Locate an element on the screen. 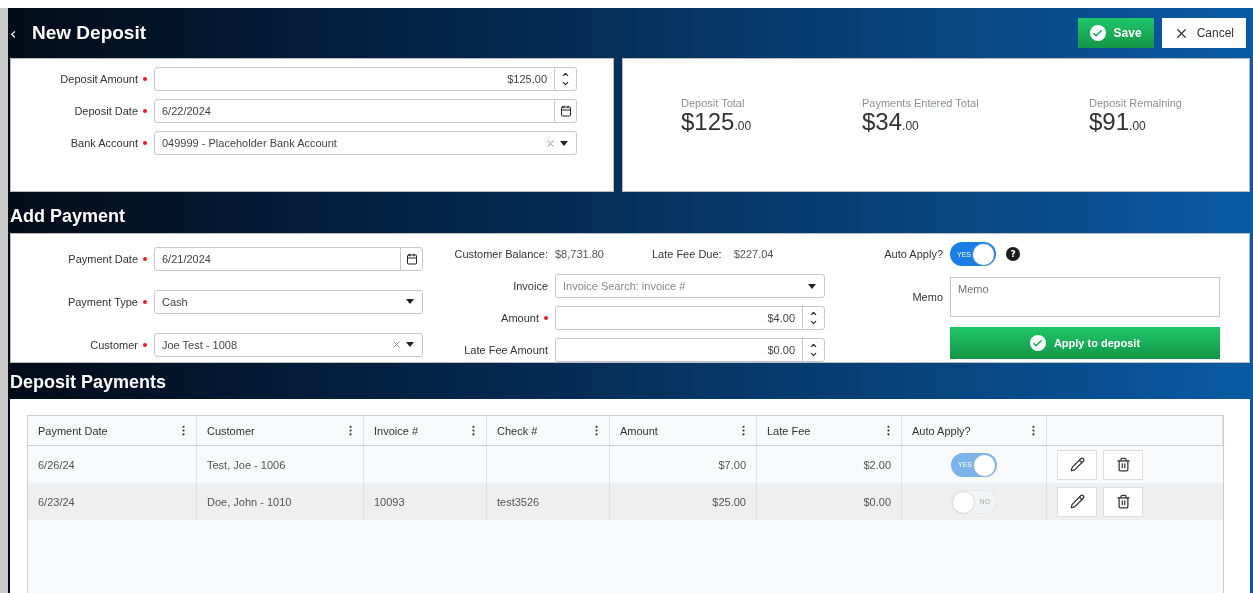 The image size is (1253, 593). column-header: Auto Apply? is located at coordinates (974, 430).